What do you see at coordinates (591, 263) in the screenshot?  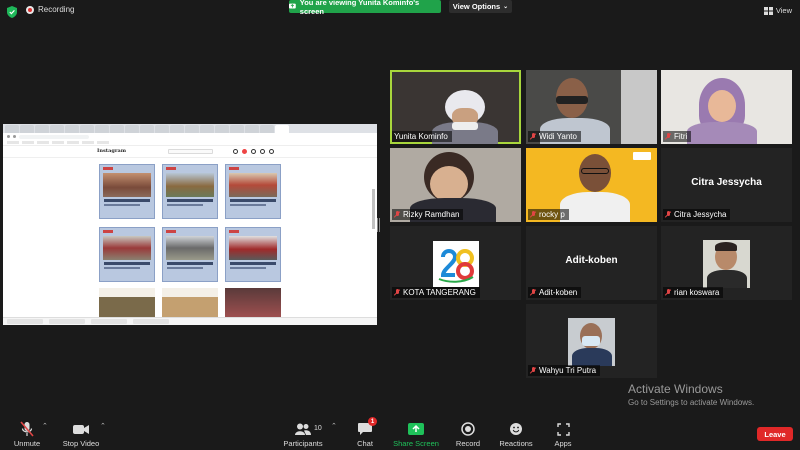 I see `video-tile: Adit-koben Adit-koben` at bounding box center [591, 263].